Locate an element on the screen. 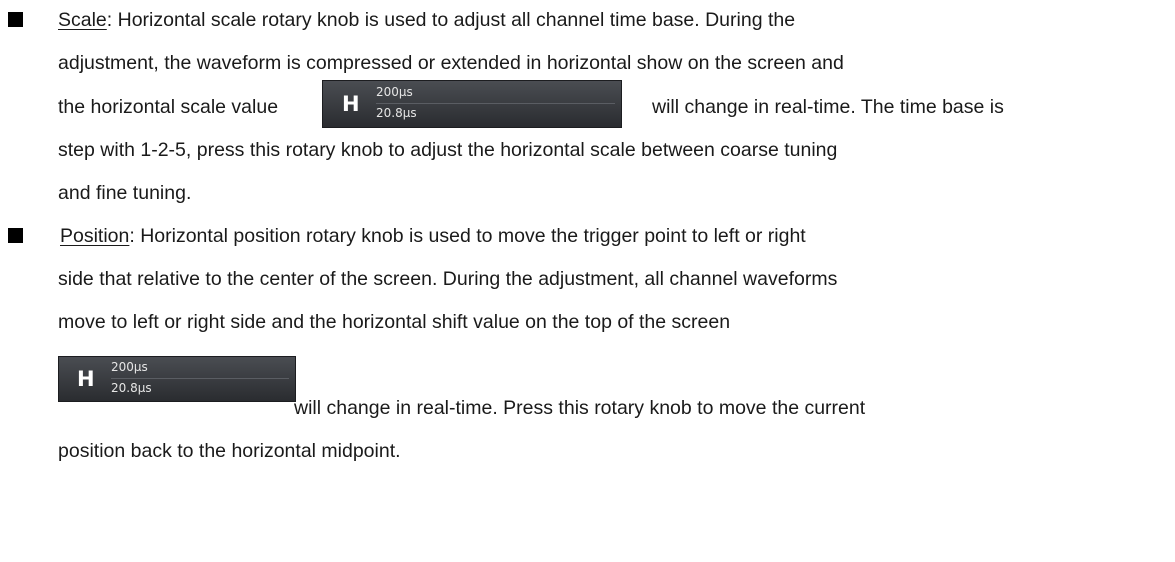  text-run: the horizontal scale value is located at coordinates (168, 107).